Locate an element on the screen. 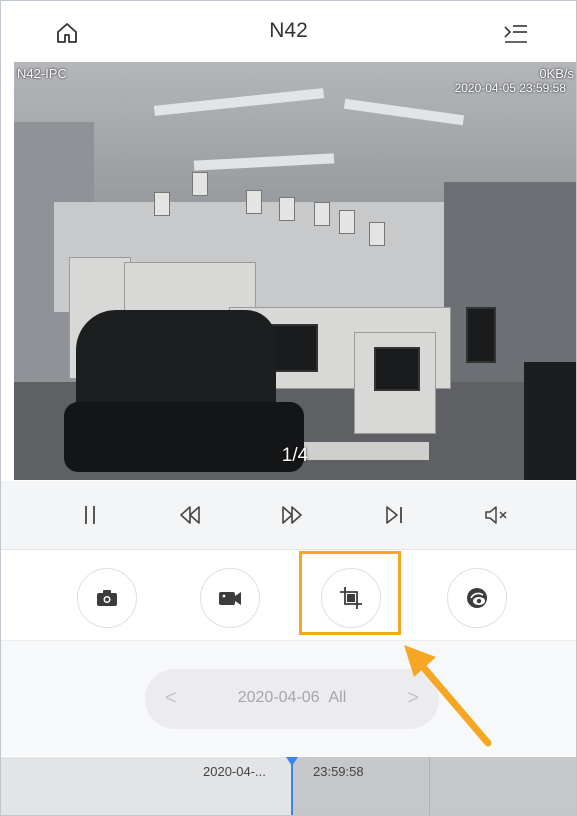 This screenshot has width=577, height=816. menu-icon is located at coordinates (516, 34).